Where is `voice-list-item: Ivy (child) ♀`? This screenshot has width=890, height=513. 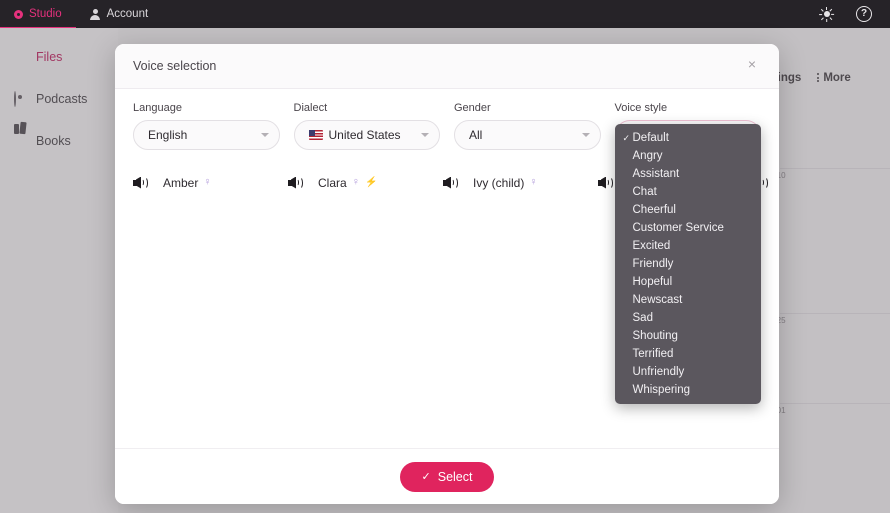
voice-list-item: Ivy (child) ♀ is located at coordinates (520, 182).